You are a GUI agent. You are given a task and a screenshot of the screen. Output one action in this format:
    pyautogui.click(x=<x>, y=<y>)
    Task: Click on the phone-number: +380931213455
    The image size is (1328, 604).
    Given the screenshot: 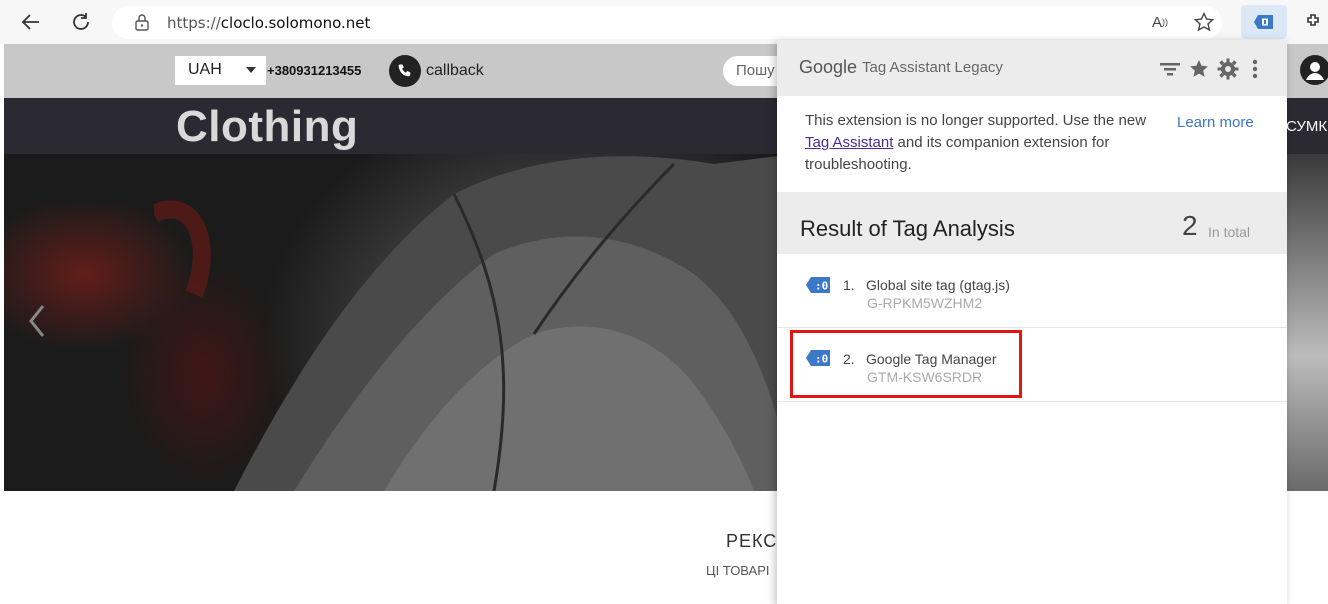 What is the action you would take?
    pyautogui.click(x=314, y=70)
    